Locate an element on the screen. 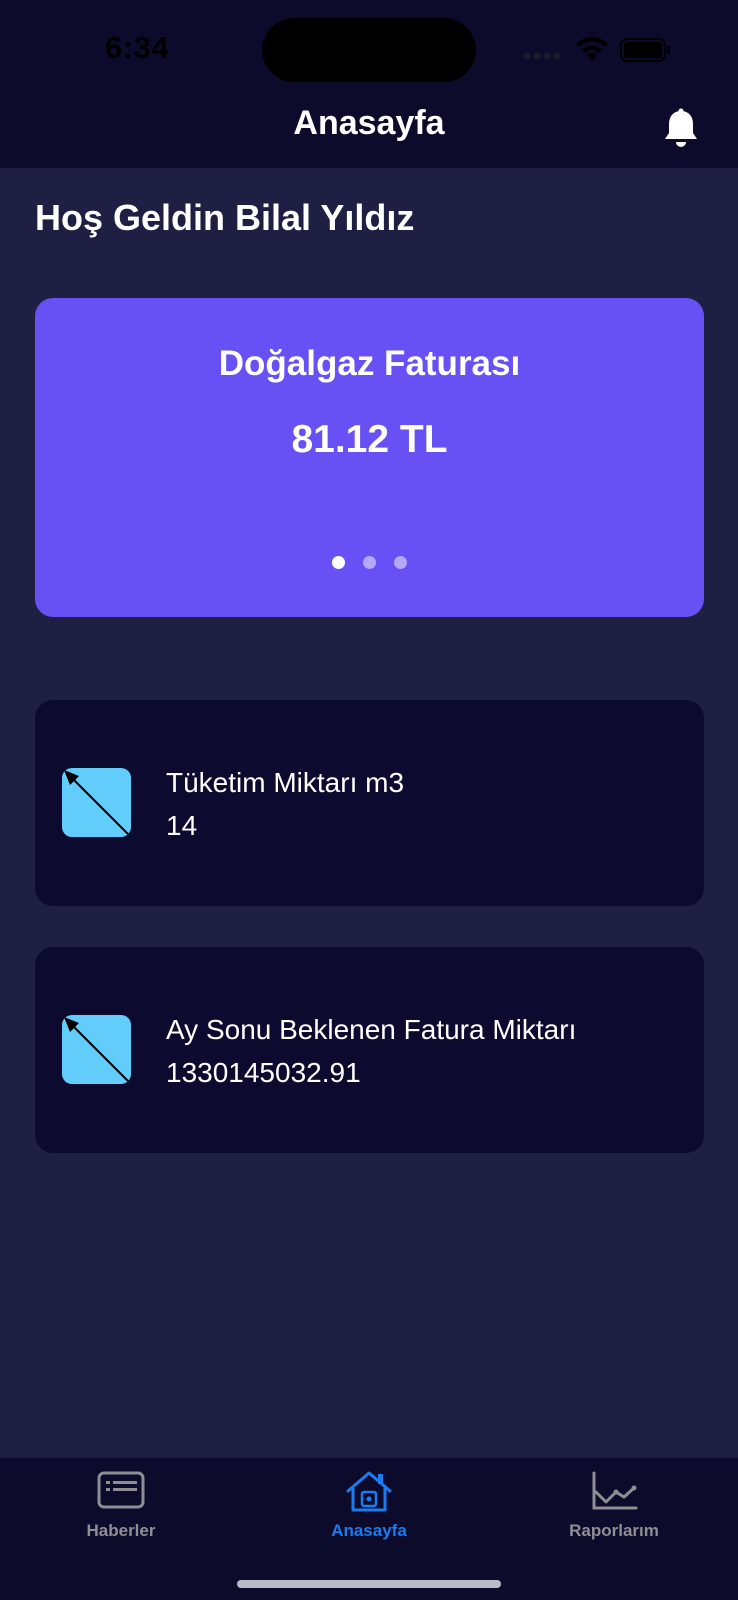 The width and height of the screenshot is (738, 1600). tab-bar: Haberler Anasayfa Raporlarım is located at coordinates (369, 1528).